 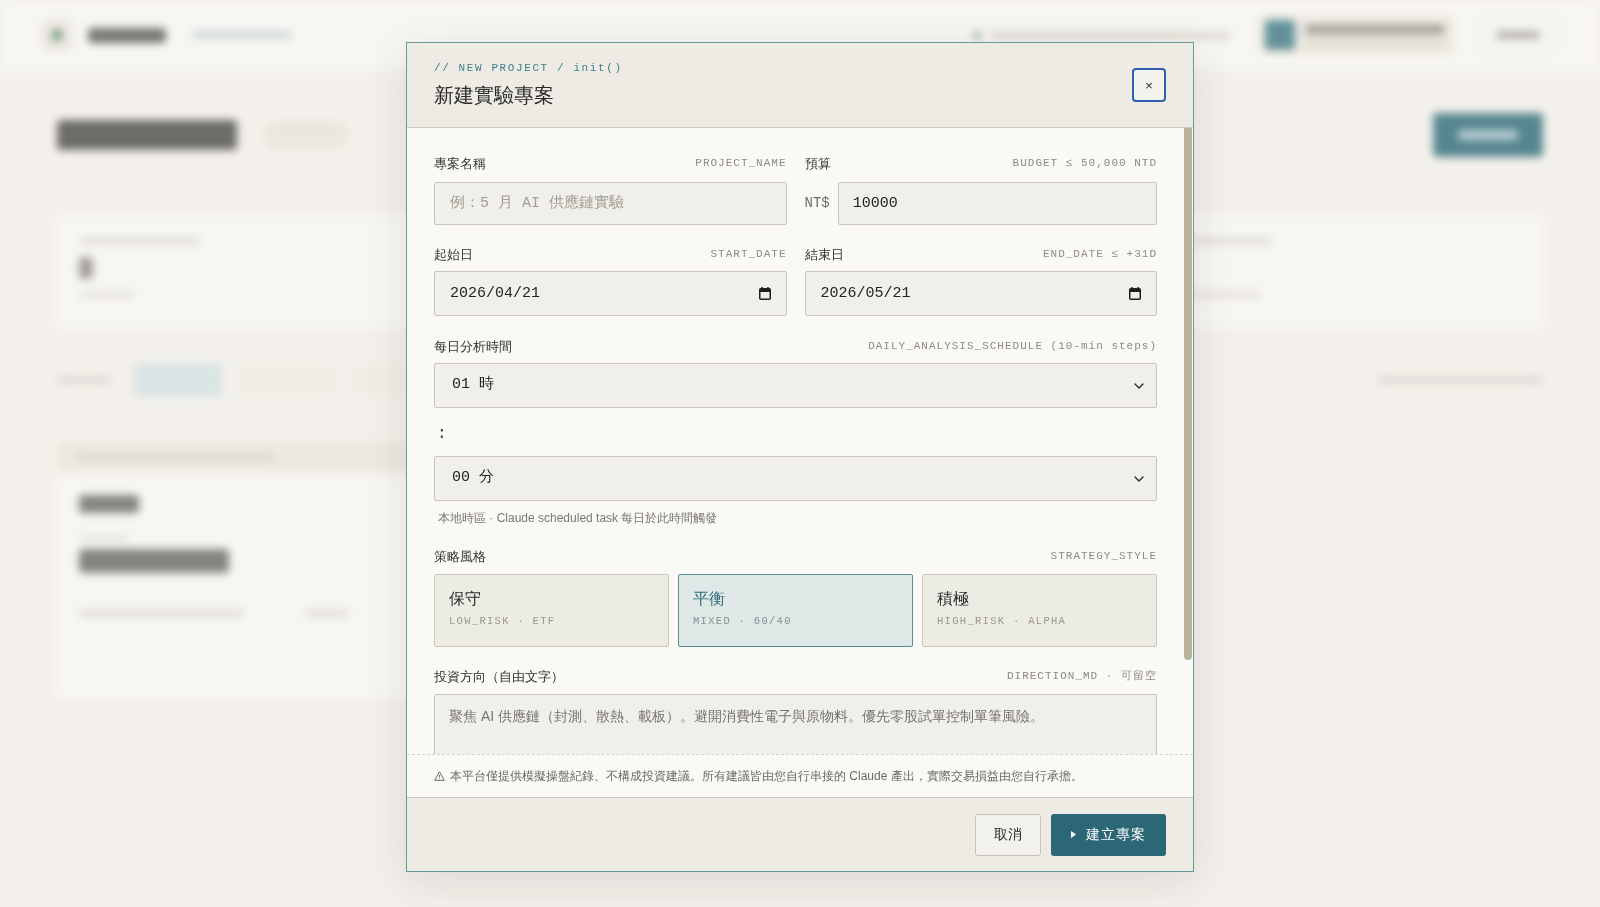 I want to click on date-field: 2026/04/21, so click(x=610, y=293).